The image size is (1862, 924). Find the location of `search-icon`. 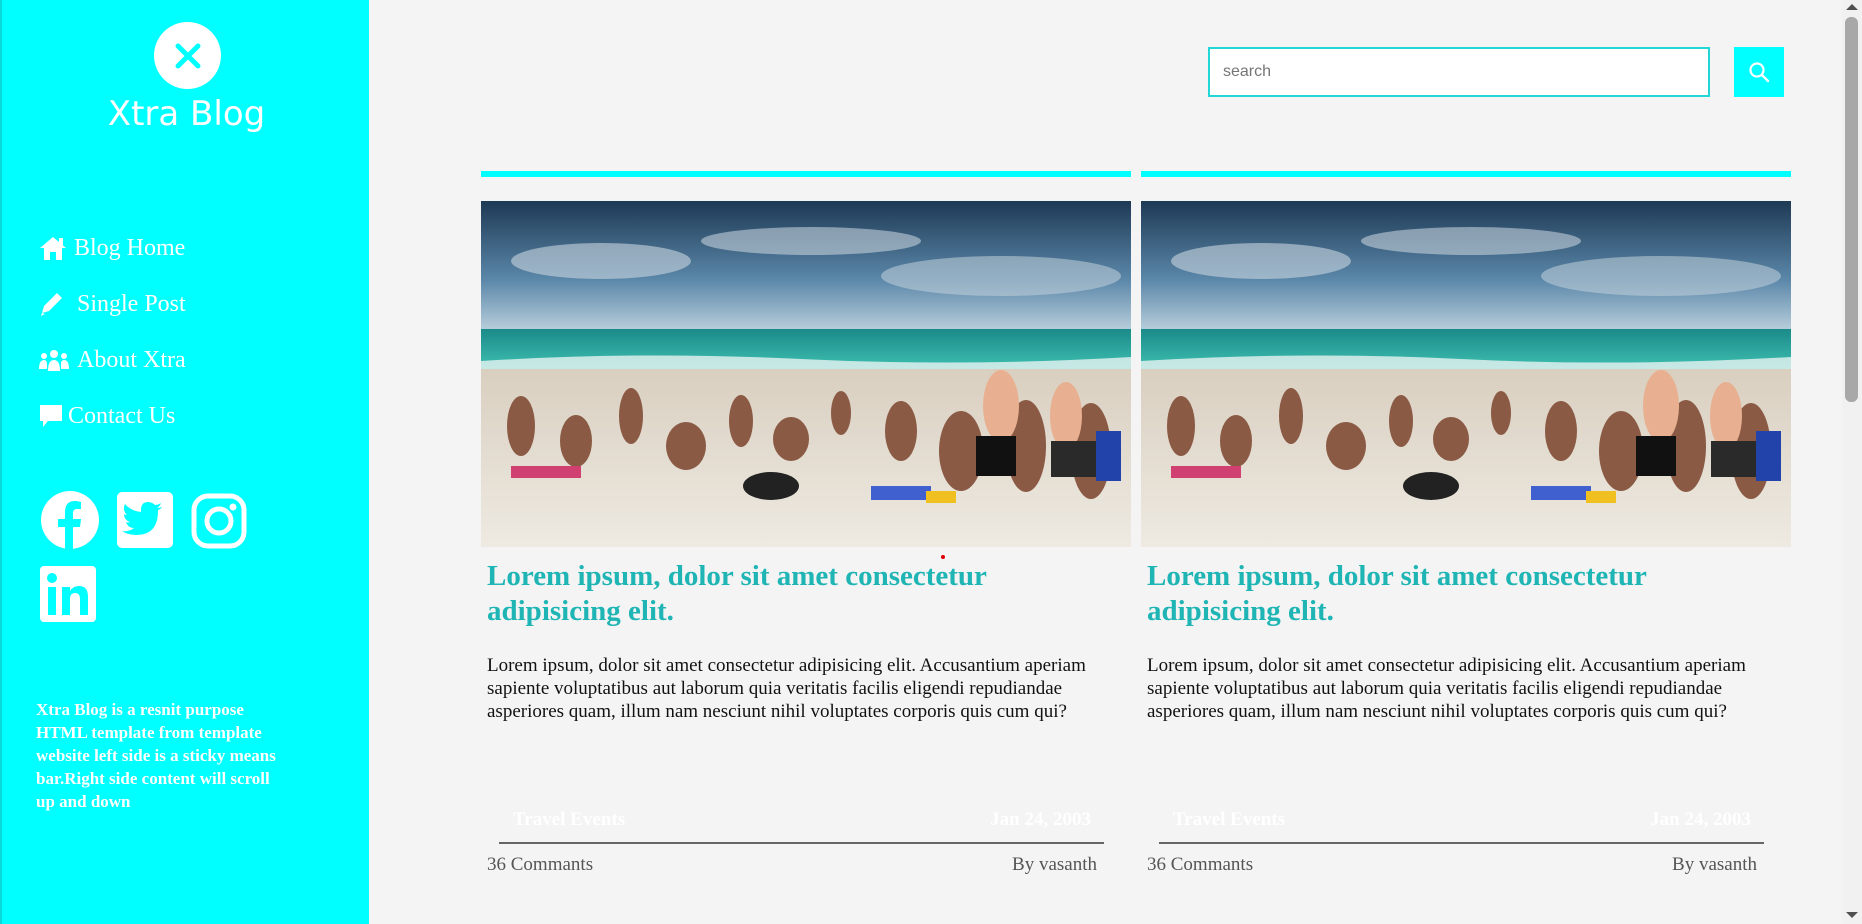

search-icon is located at coordinates (1759, 72).